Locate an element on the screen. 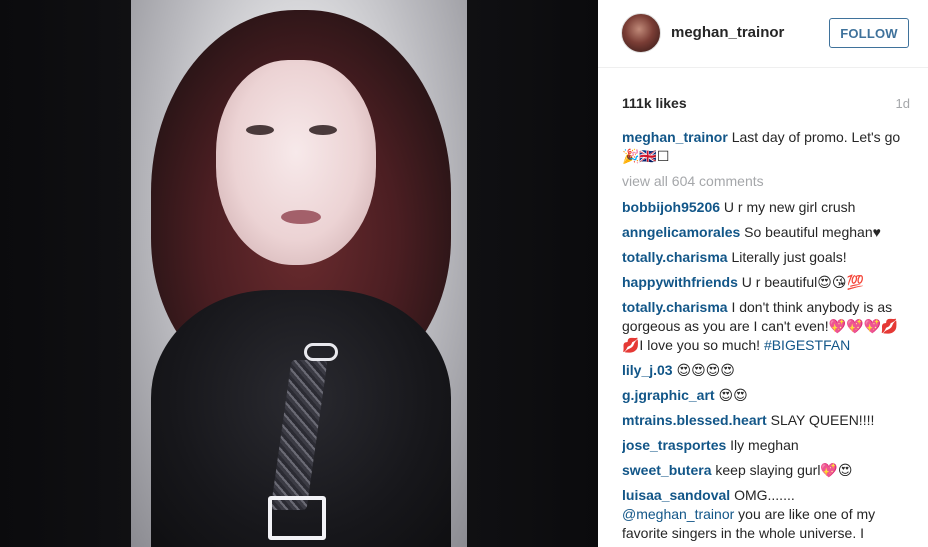 Image resolution: width=928 pixels, height=547 pixels. likes-row: 111k likes 1d is located at coordinates (766, 103).